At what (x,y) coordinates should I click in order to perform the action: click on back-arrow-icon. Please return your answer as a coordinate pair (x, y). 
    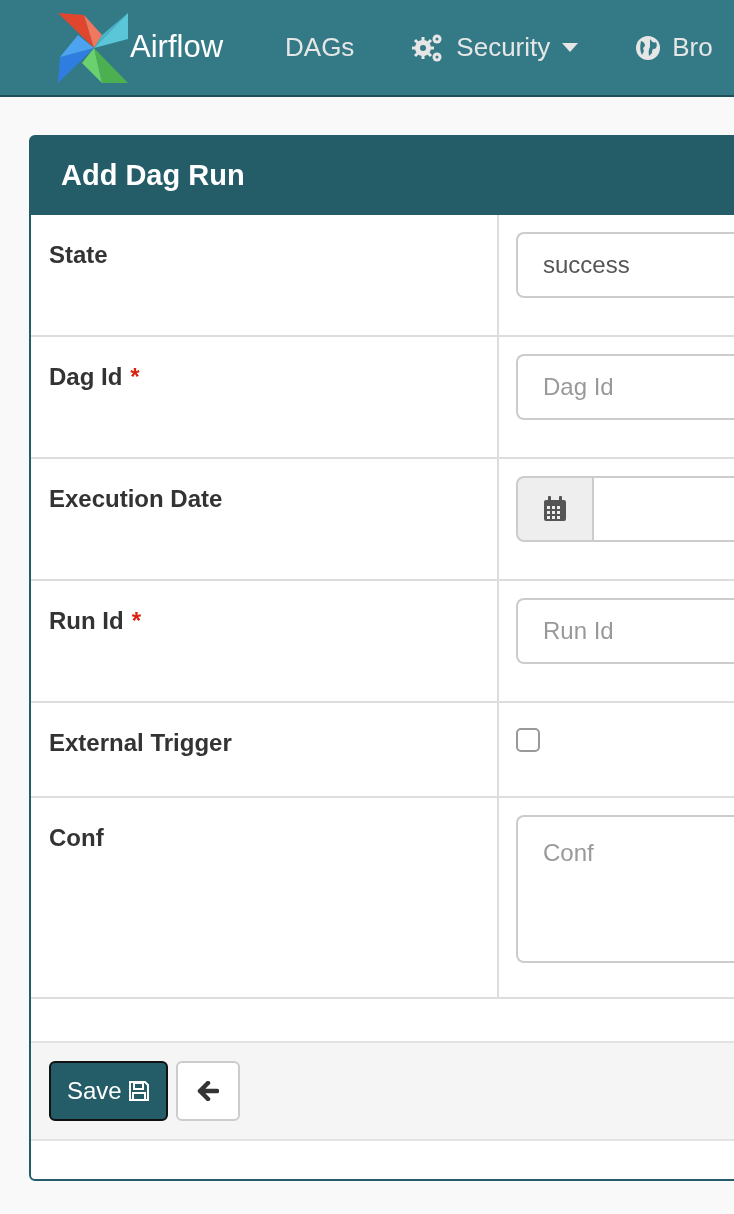
    Looking at the image, I should click on (207, 1091).